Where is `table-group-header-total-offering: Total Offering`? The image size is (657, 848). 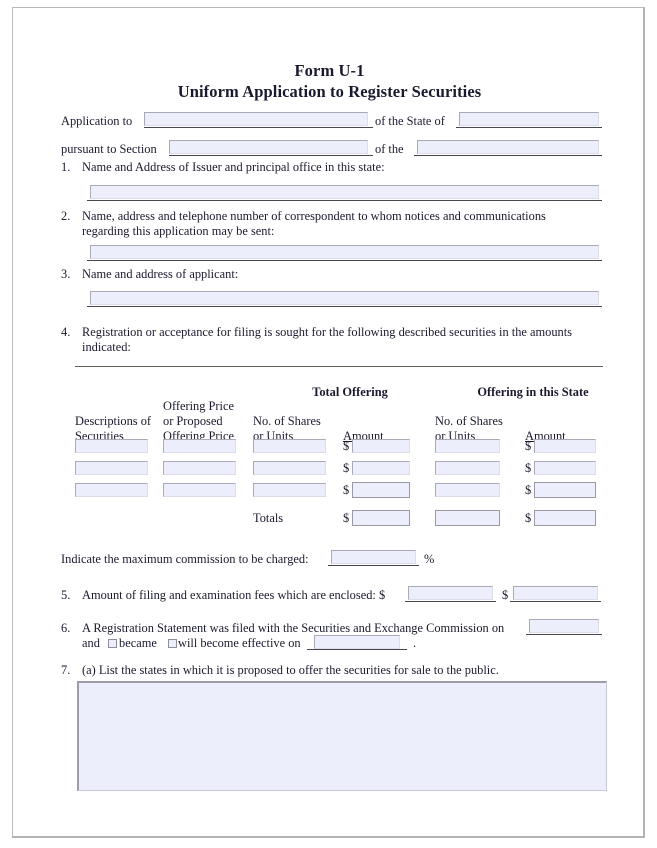 table-group-header-total-offering: Total Offering is located at coordinates (350, 392).